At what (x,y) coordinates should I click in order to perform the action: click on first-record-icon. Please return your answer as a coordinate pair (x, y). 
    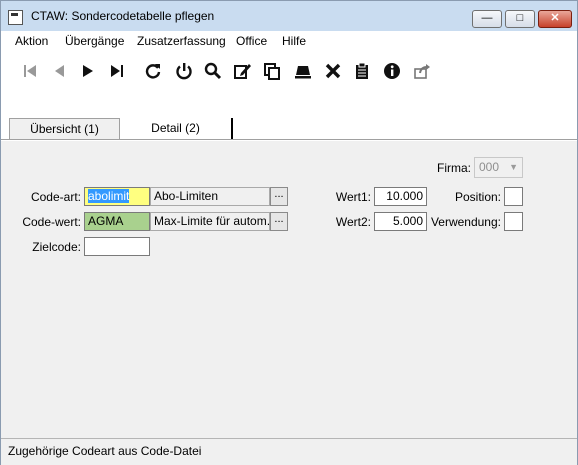
    Looking at the image, I should click on (30, 71).